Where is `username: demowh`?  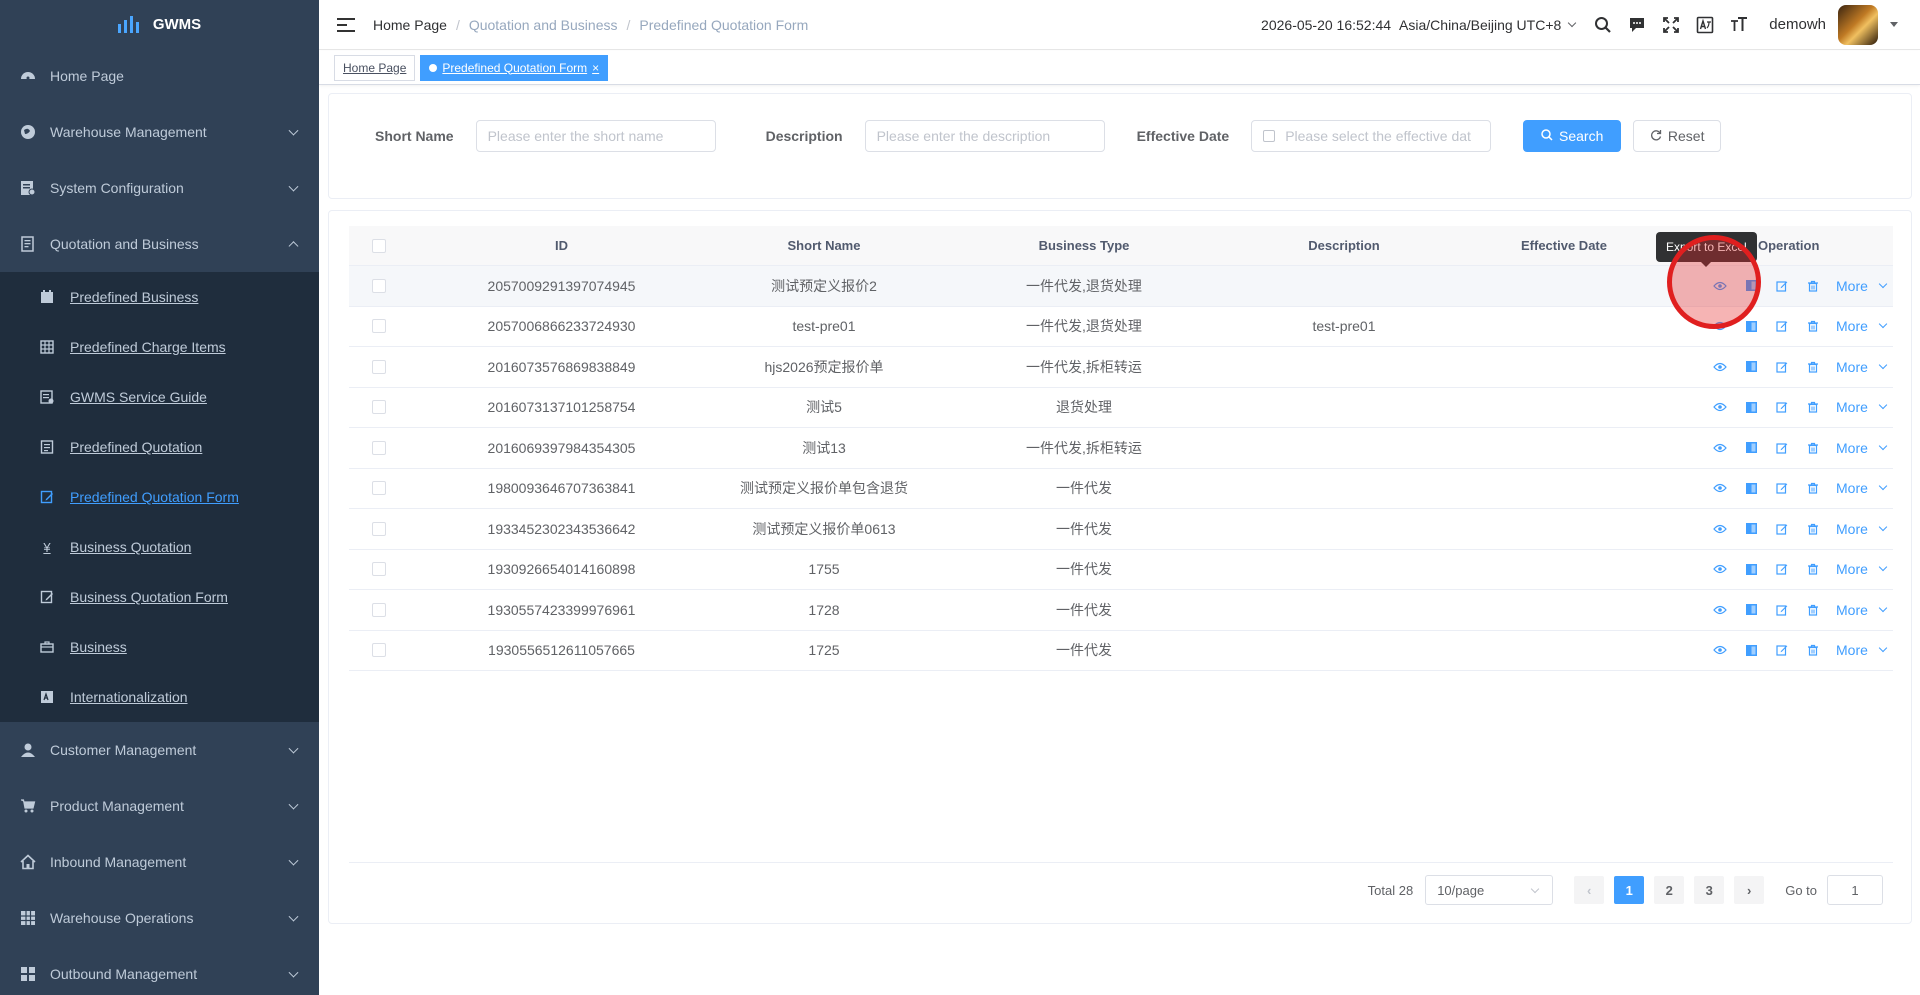
username: demowh is located at coordinates (1797, 24).